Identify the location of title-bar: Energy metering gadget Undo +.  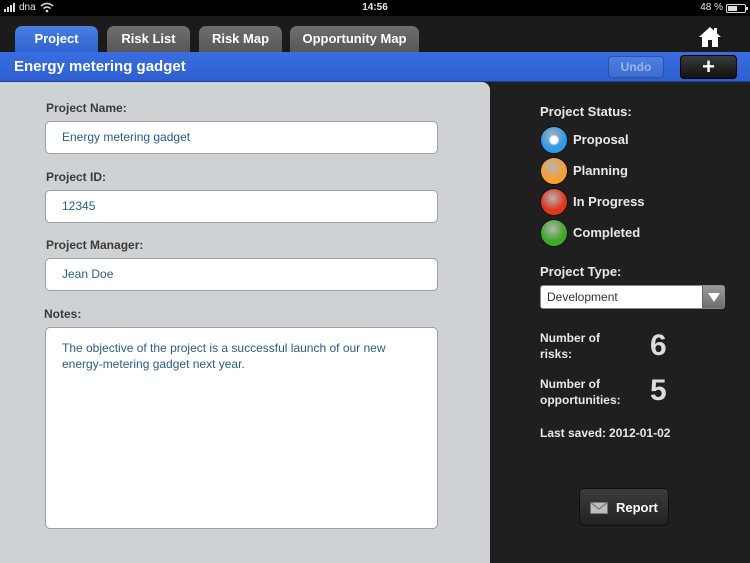
(375, 67).